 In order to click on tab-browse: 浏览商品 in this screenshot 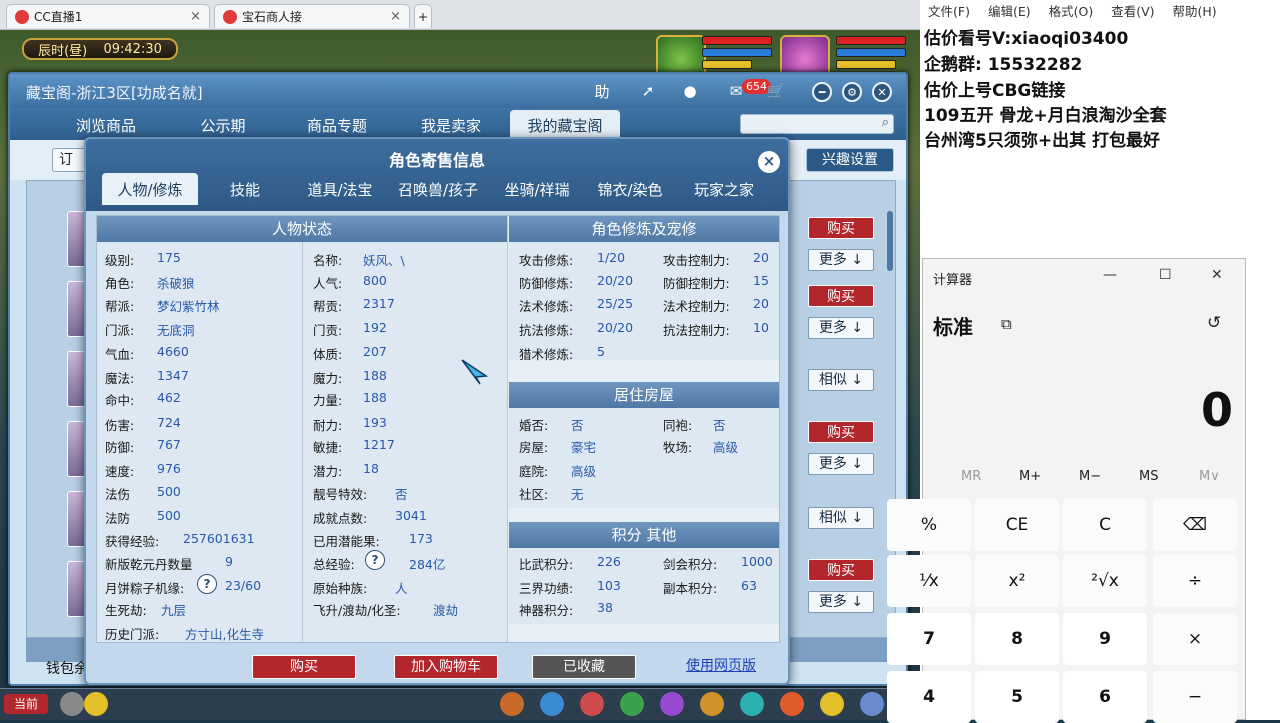, I will do `click(106, 125)`.